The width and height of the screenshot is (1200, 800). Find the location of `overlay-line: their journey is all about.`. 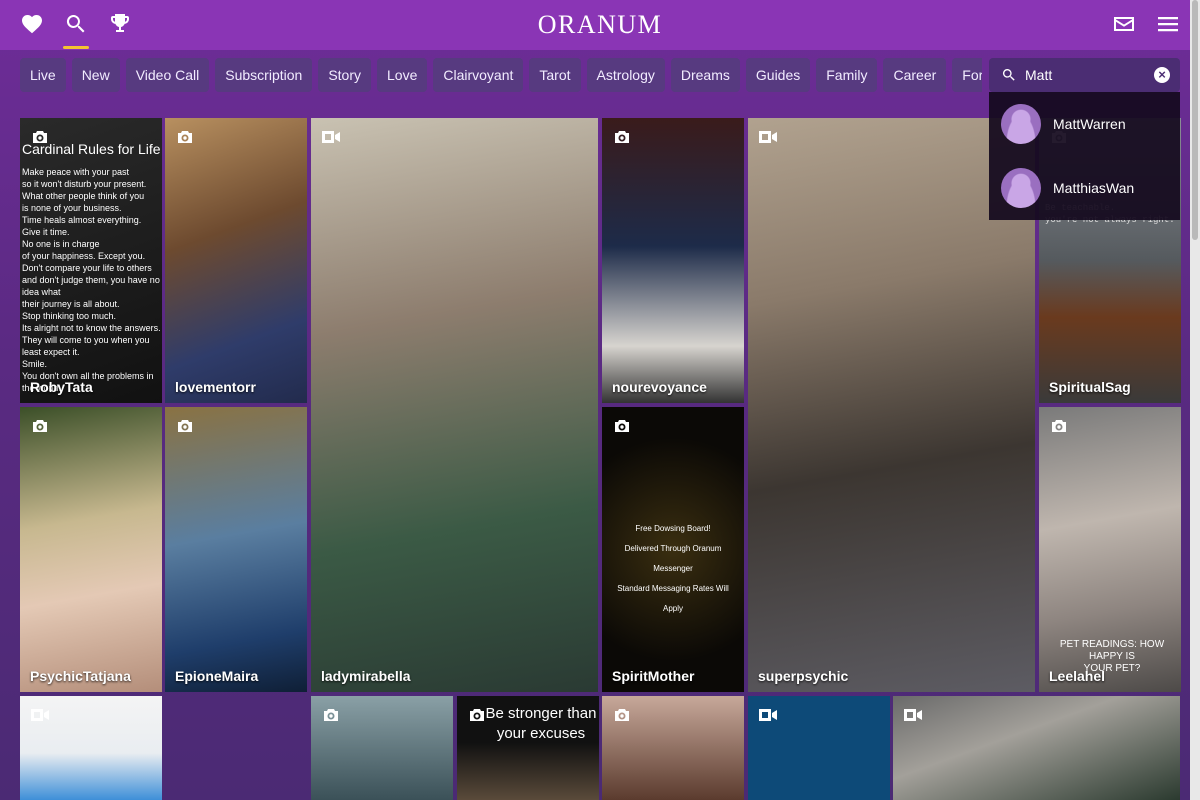

overlay-line: their journey is all about. is located at coordinates (71, 304).